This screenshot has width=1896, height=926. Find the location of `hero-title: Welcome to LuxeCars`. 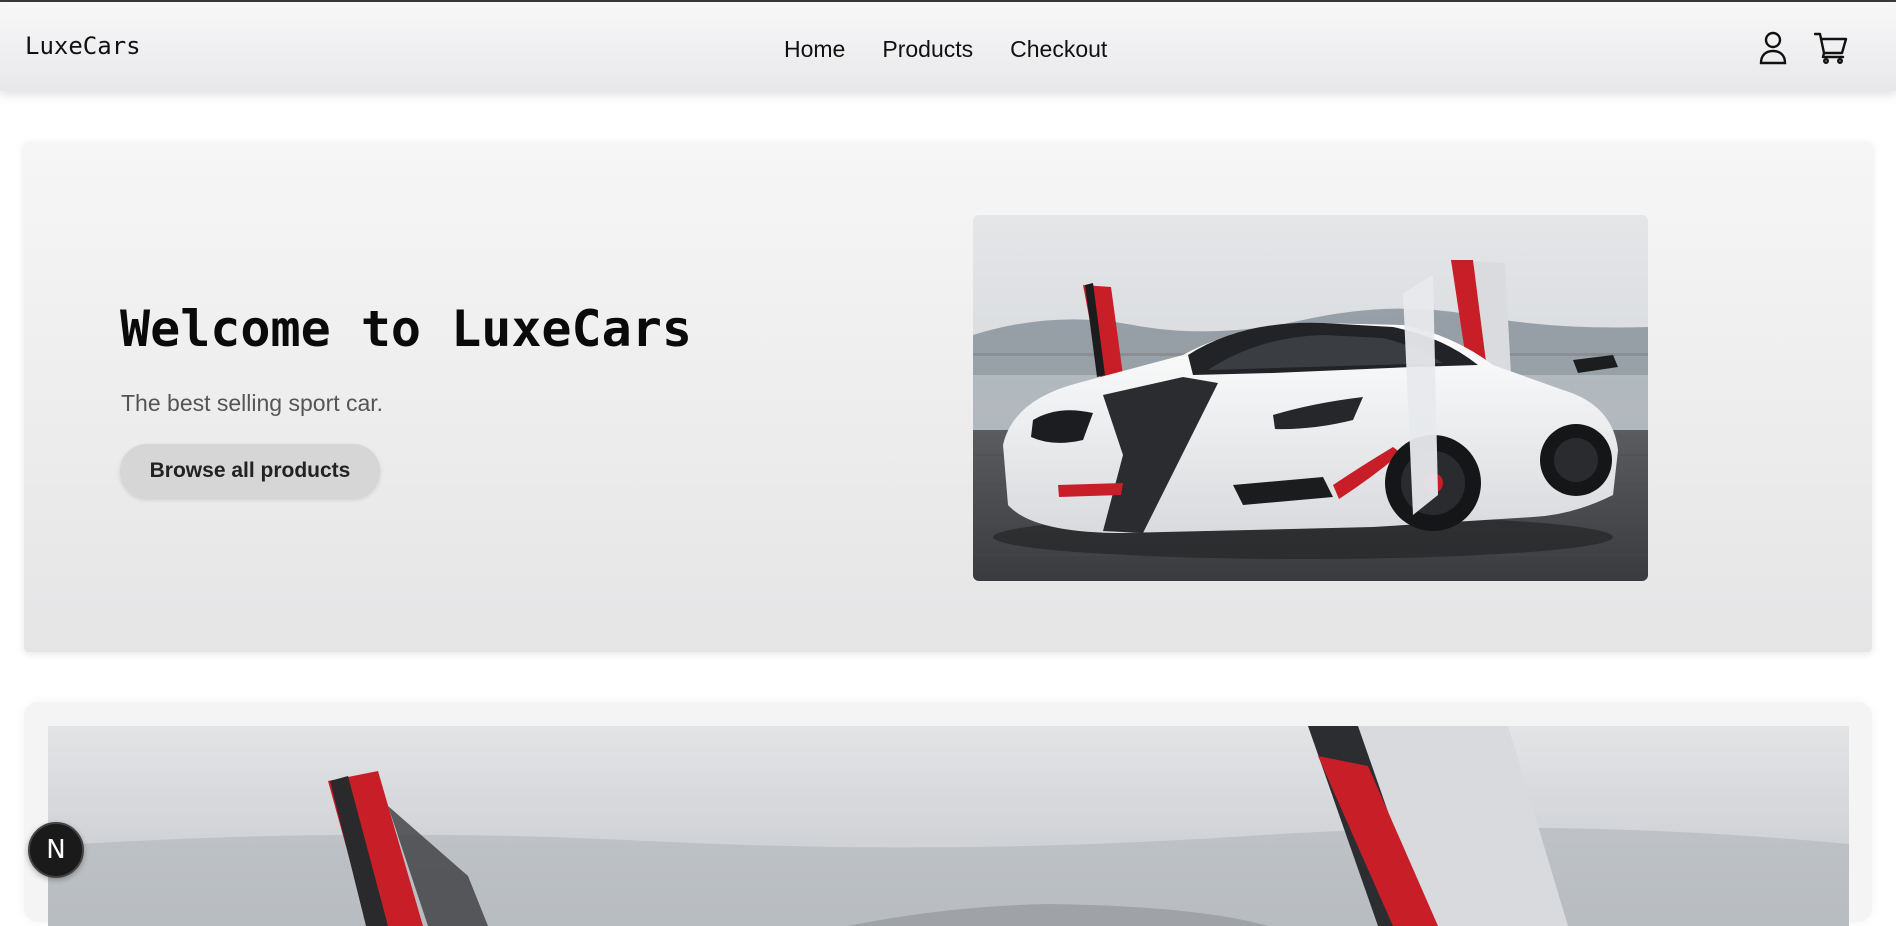

hero-title: Welcome to LuxeCars is located at coordinates (406, 329).